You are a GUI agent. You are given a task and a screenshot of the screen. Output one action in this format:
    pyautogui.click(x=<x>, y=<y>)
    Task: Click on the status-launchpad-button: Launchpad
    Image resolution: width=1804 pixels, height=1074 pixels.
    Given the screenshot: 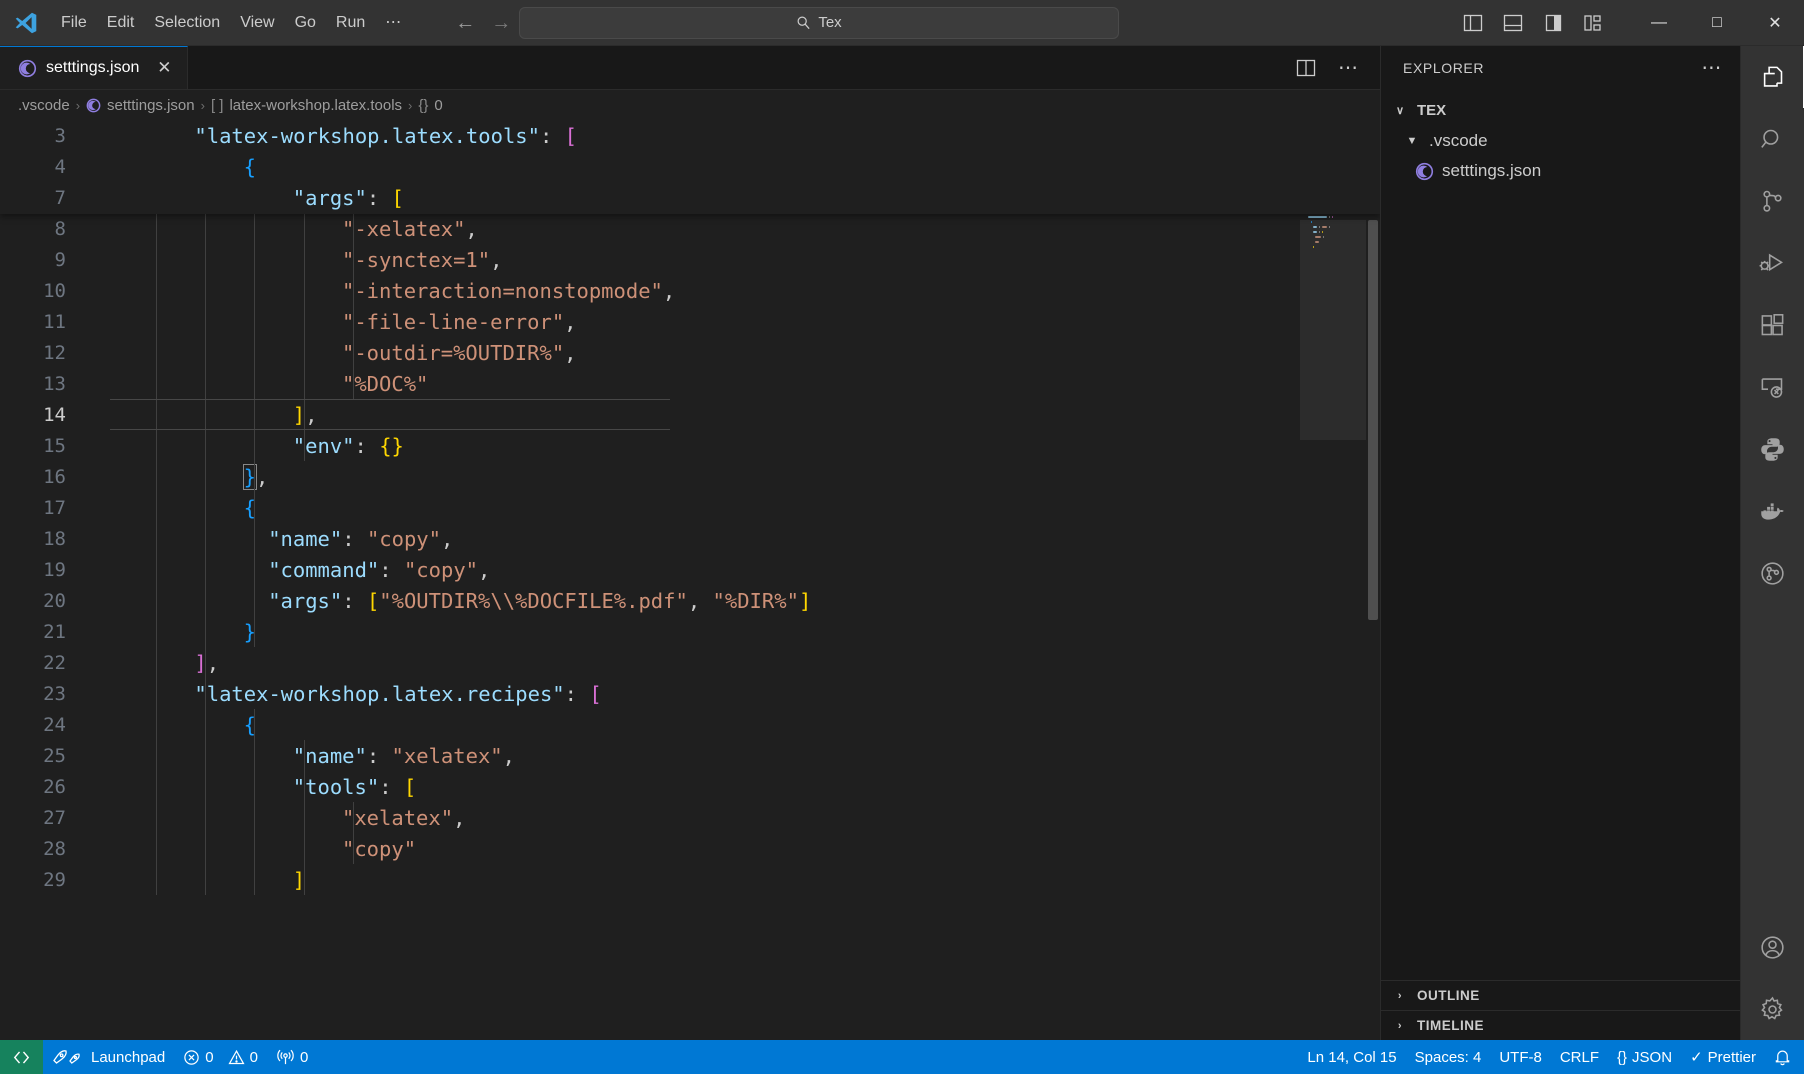 What is the action you would take?
    pyautogui.click(x=108, y=1057)
    